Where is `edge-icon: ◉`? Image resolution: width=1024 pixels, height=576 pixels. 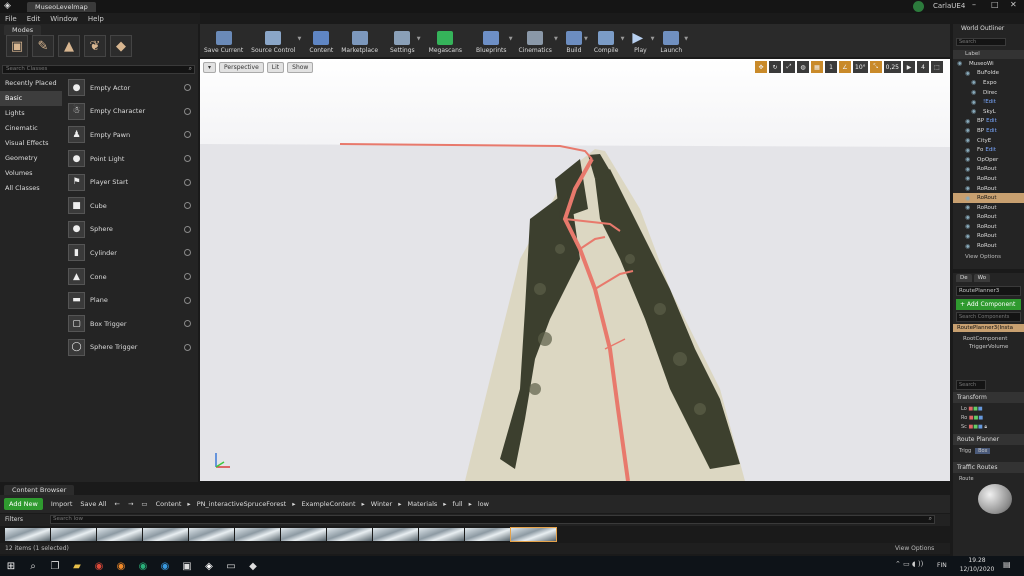 edge-icon: ◉ is located at coordinates (165, 566).